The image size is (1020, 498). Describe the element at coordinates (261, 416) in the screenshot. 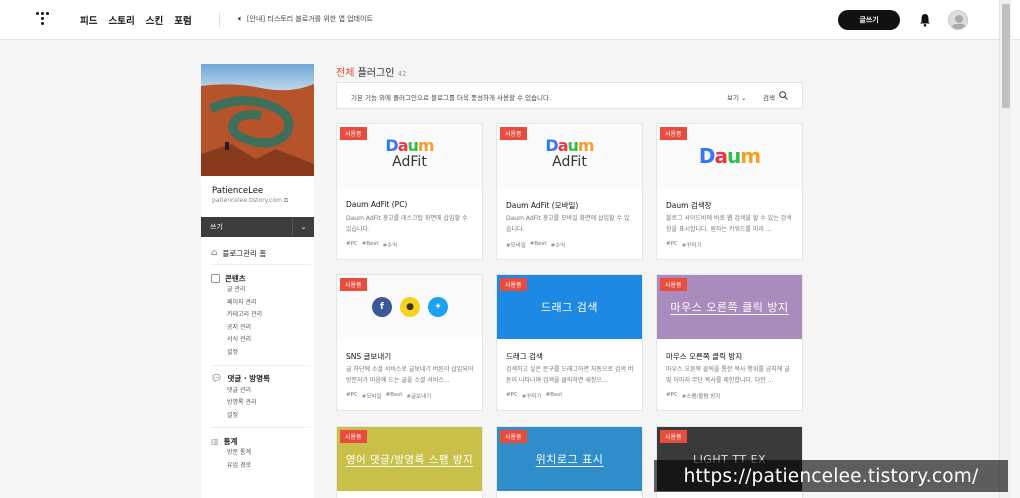

I see `sidebar-item-comment-settings: 설정` at that location.